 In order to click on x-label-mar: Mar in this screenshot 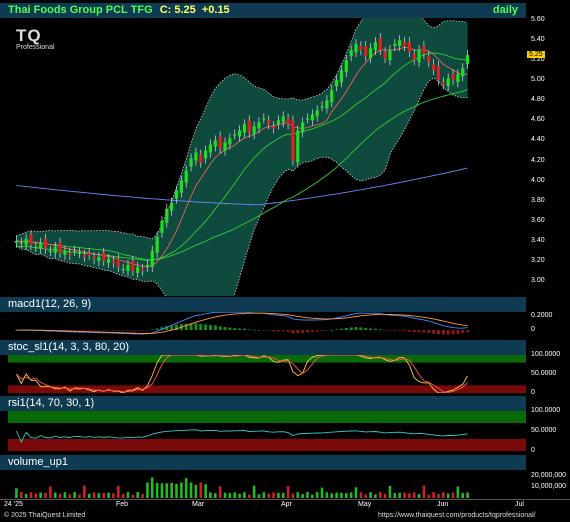, I will do `click(198, 504)`.